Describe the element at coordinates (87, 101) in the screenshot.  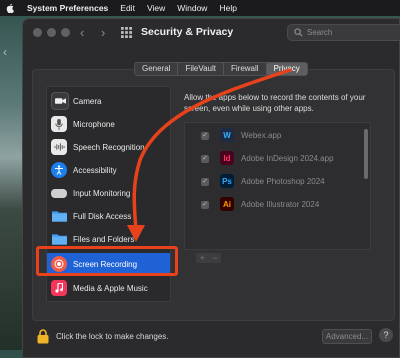
I see `sidebar-item-label: Camera` at that location.